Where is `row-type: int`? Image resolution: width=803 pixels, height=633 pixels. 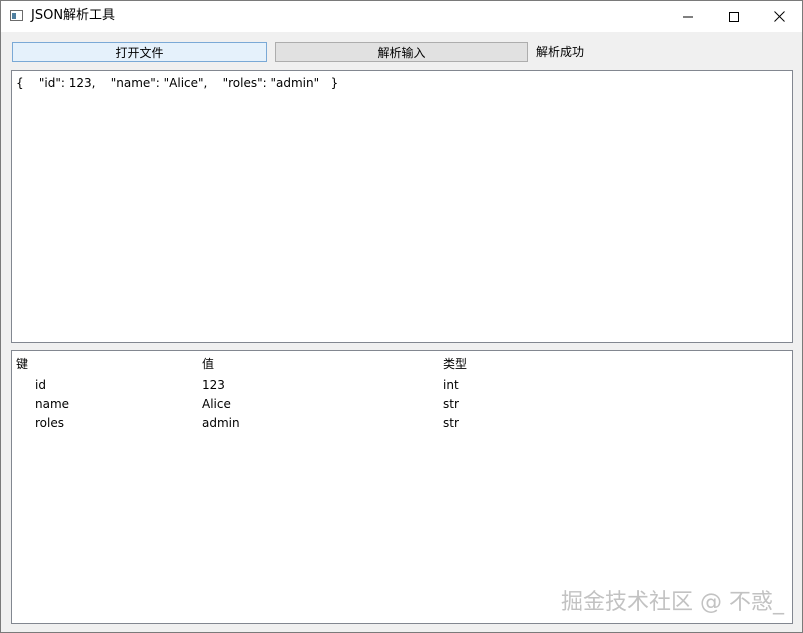
row-type: int is located at coordinates (451, 385).